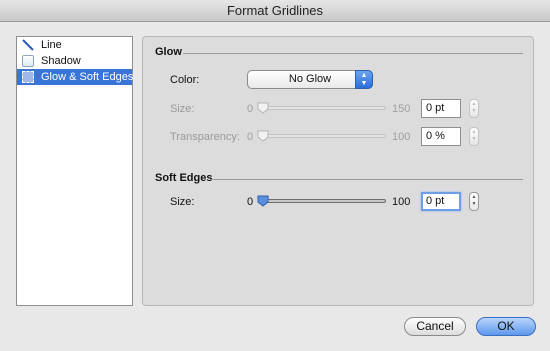  Describe the element at coordinates (275, 11) in the screenshot. I see `window-title: Format Gridlines` at that location.